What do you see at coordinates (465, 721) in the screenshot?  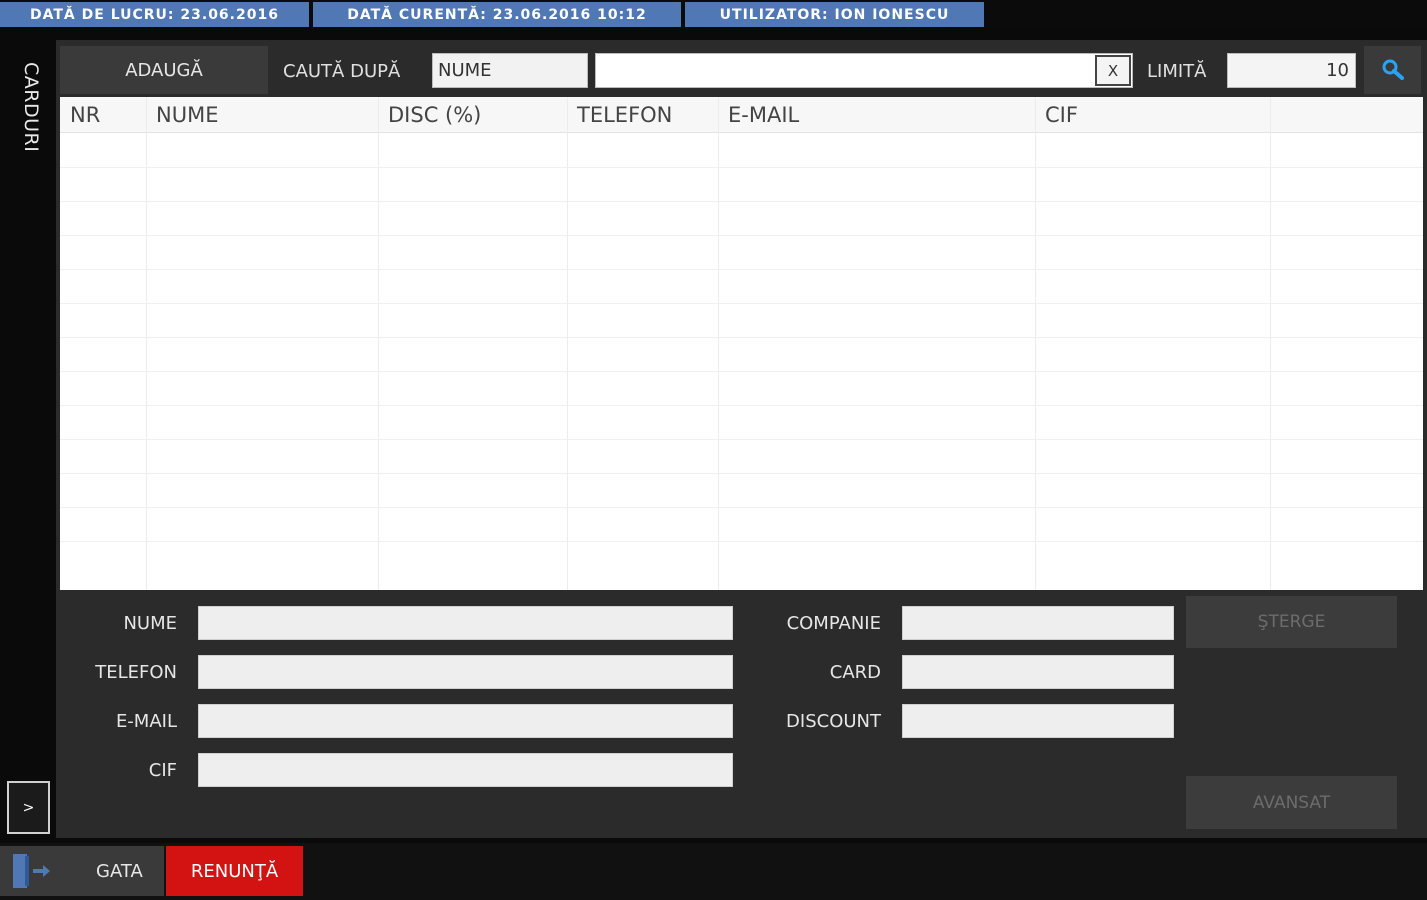 I see `email-input` at bounding box center [465, 721].